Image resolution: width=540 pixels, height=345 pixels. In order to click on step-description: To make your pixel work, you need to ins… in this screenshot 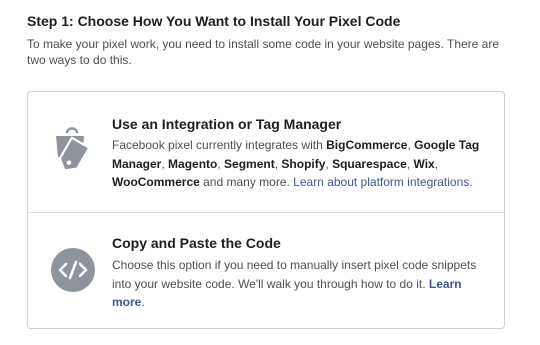, I will do `click(263, 52)`.